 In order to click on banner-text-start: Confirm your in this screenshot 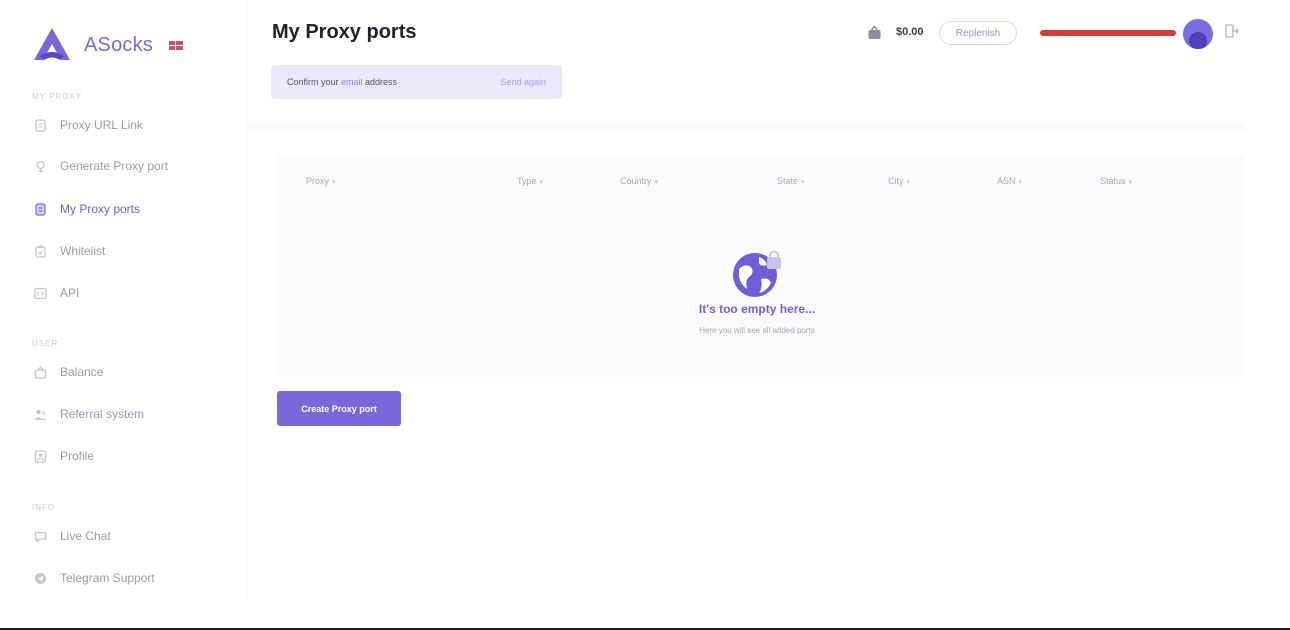, I will do `click(314, 82)`.